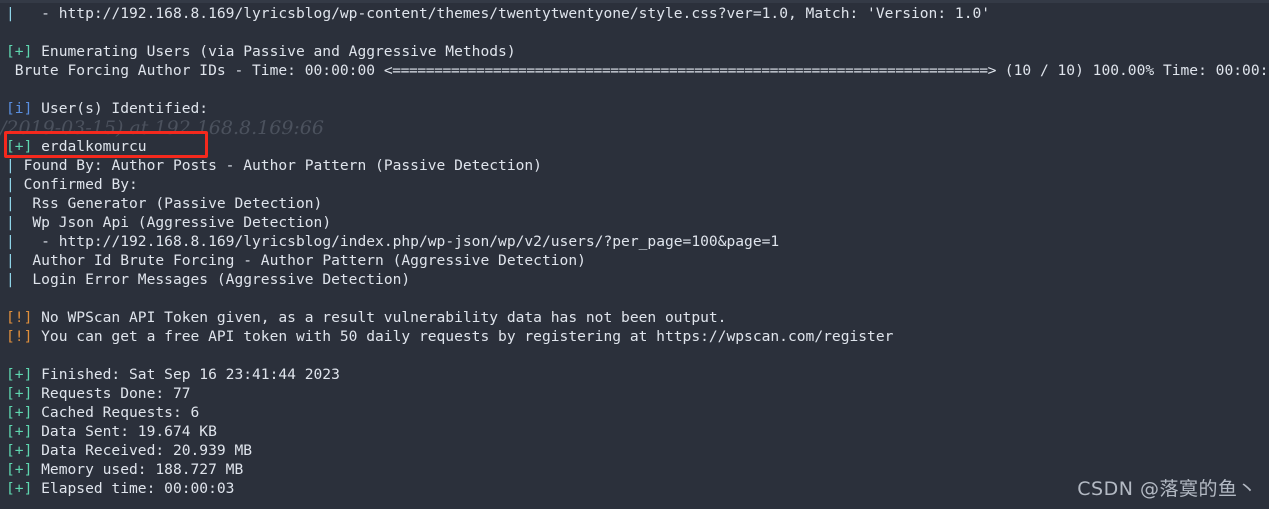 The image size is (1269, 509). What do you see at coordinates (634, 146) in the screenshot?
I see `terminal-line-user-erdalkomurcu: [+] erdalkomurcu` at bounding box center [634, 146].